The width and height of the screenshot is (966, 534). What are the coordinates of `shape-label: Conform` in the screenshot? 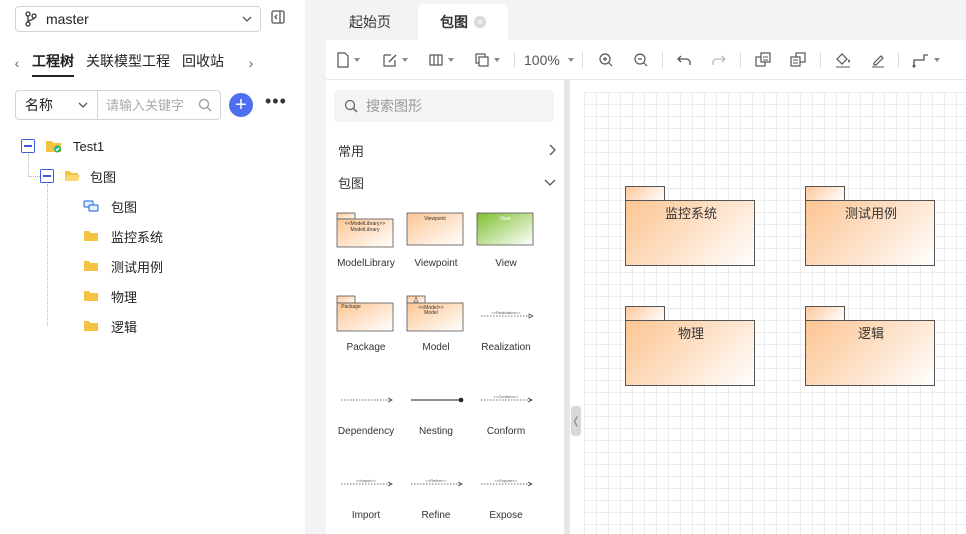 It's located at (506, 431).